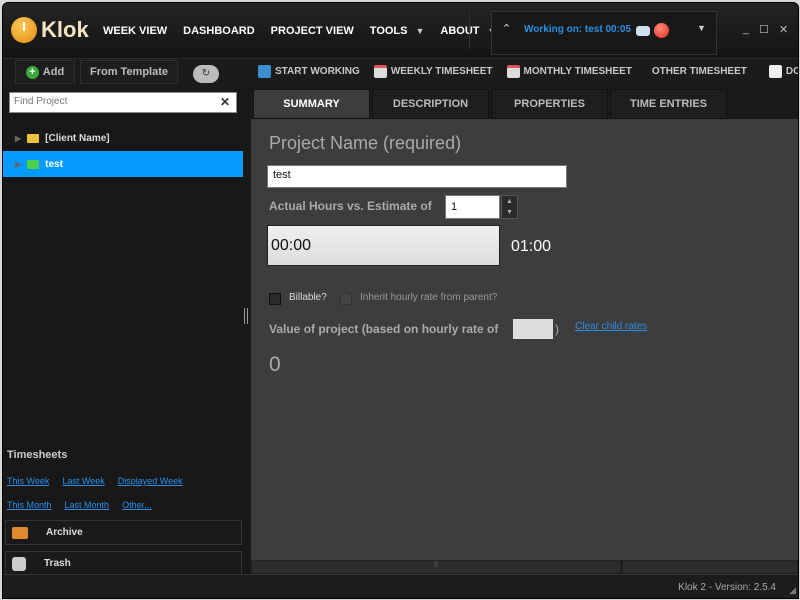 This screenshot has width=800, height=600. What do you see at coordinates (746, 29) in the screenshot?
I see `minimize-icon: _` at bounding box center [746, 29].